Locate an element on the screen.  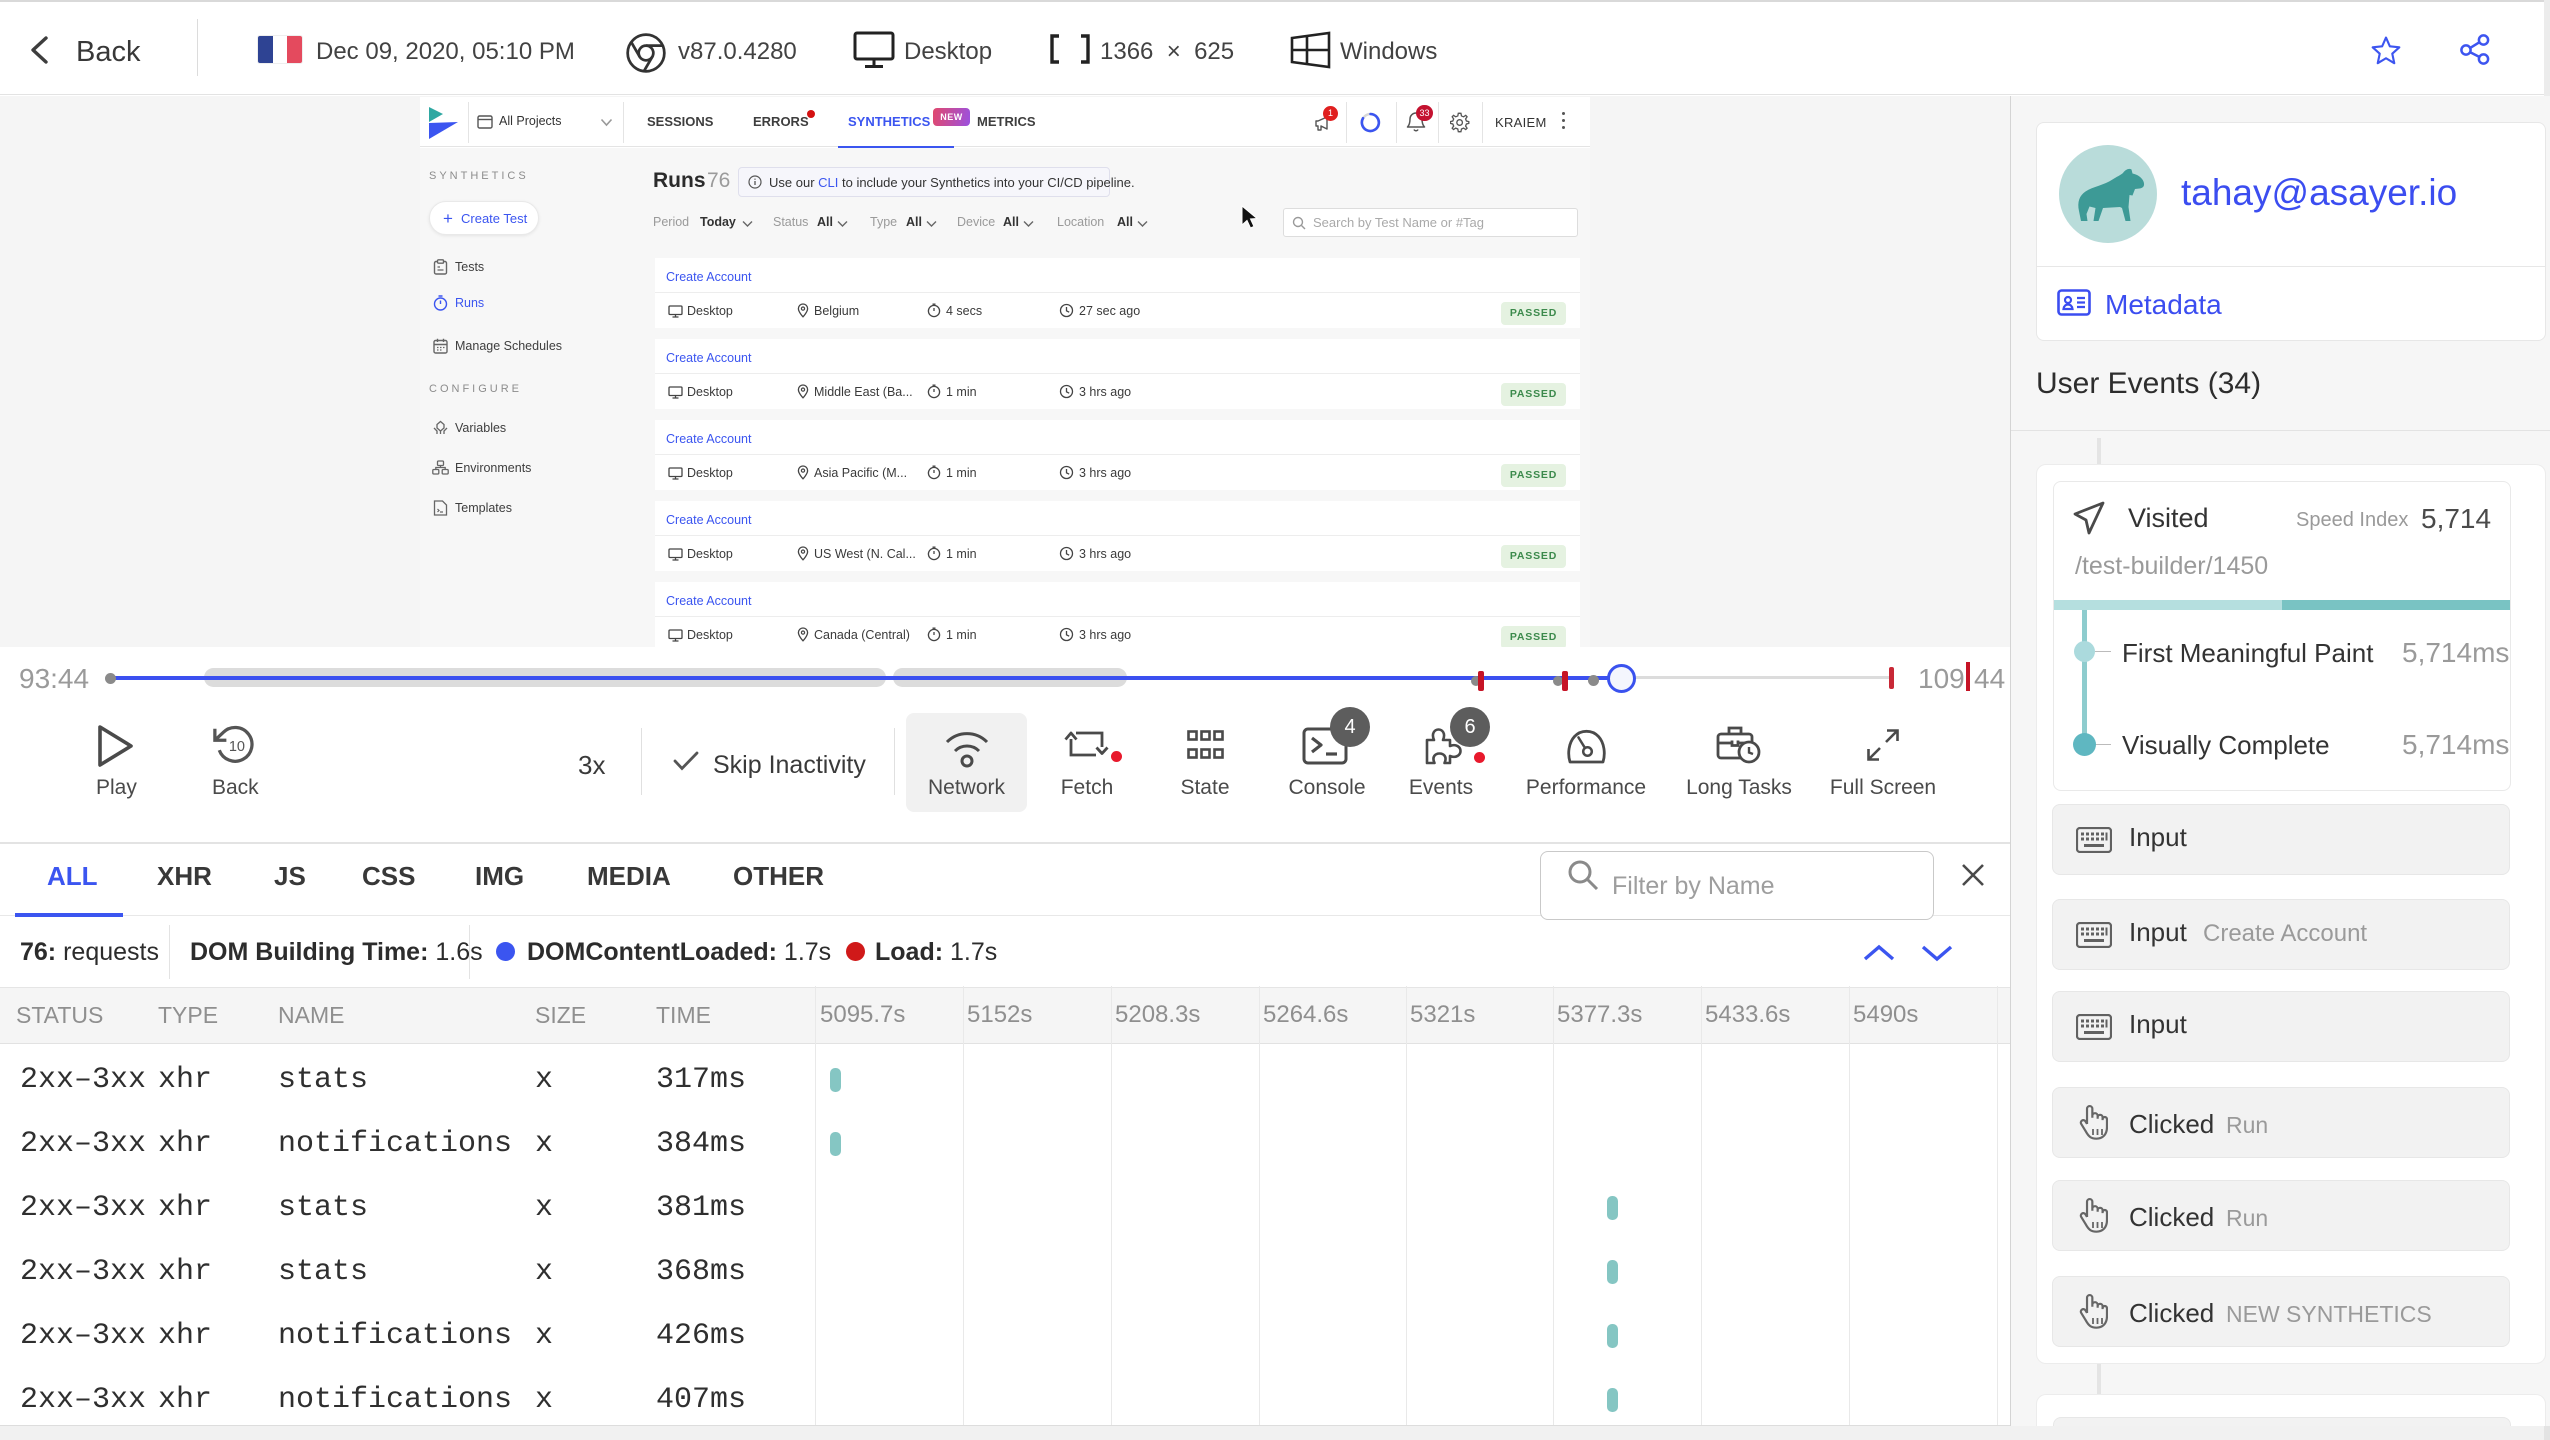
svg-text: 10 is located at coordinates (237, 747).